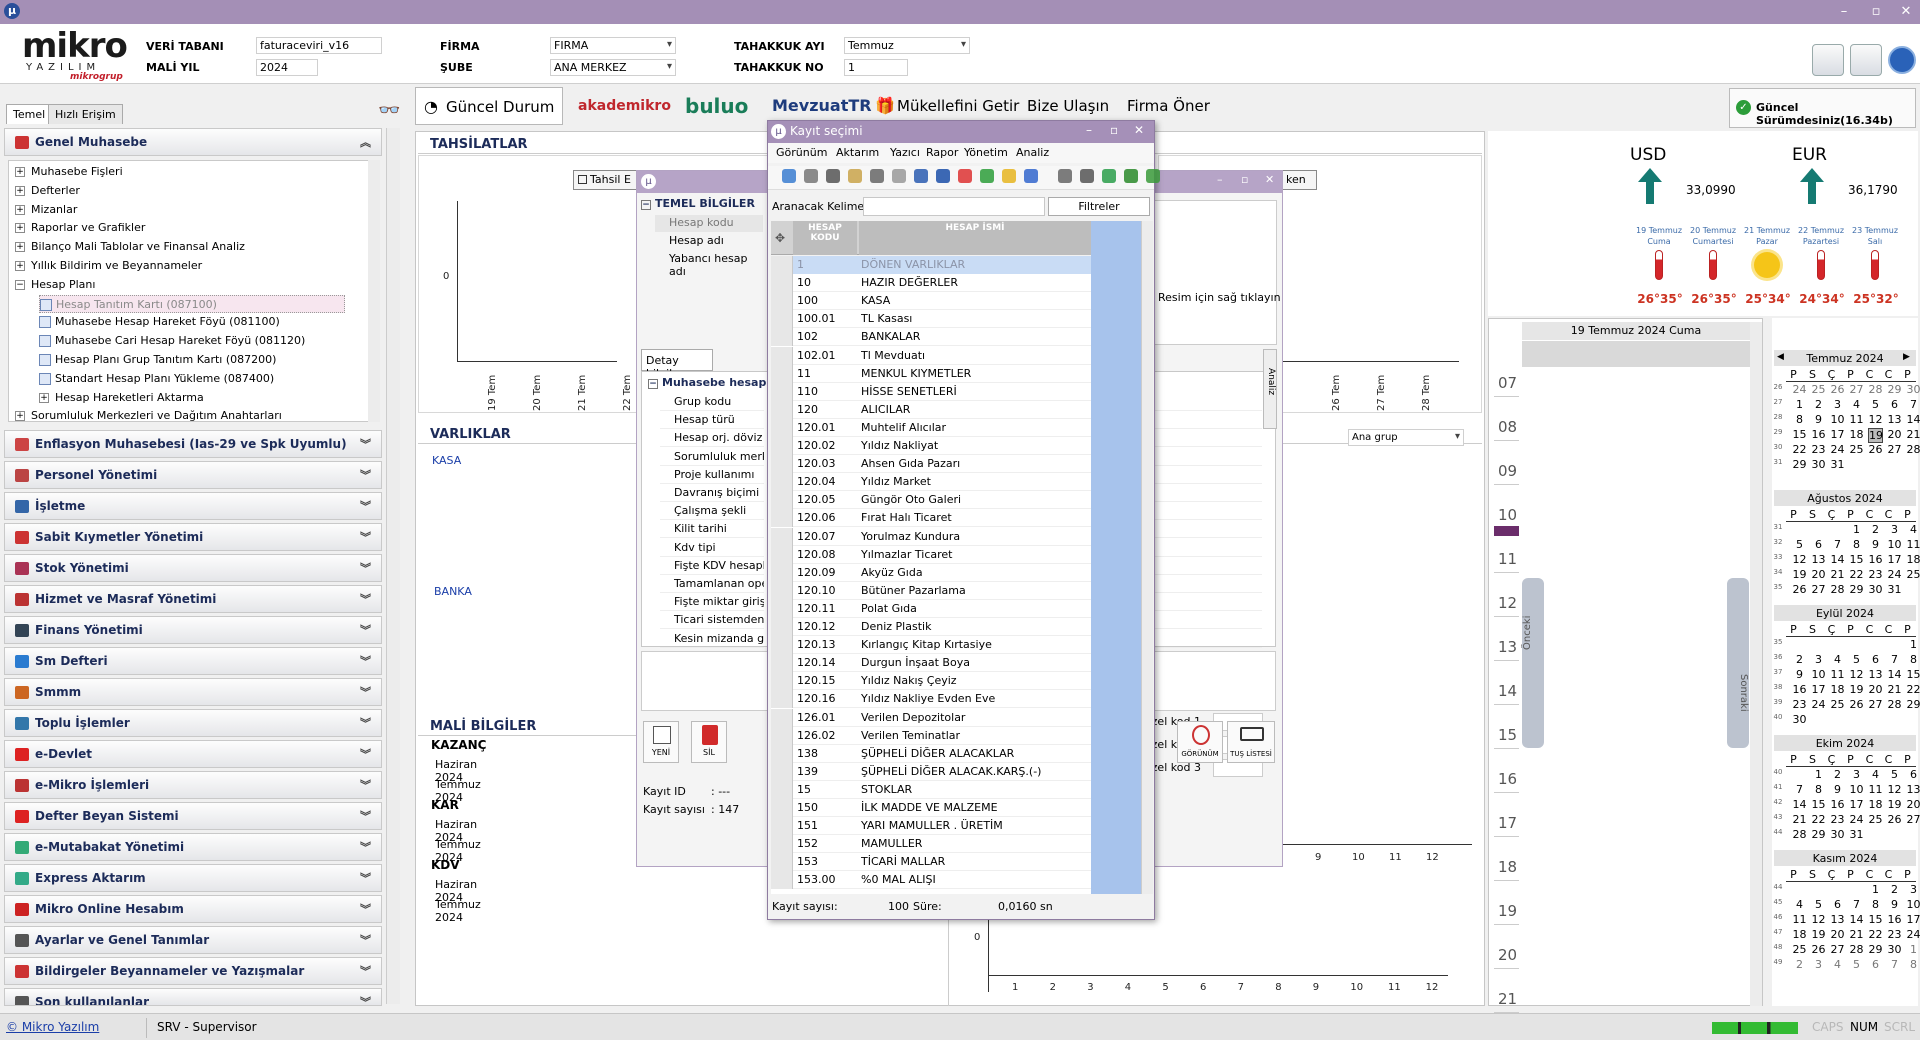  I want to click on table-row: 120.10 Bütüner Pazarlama, so click(931, 590).